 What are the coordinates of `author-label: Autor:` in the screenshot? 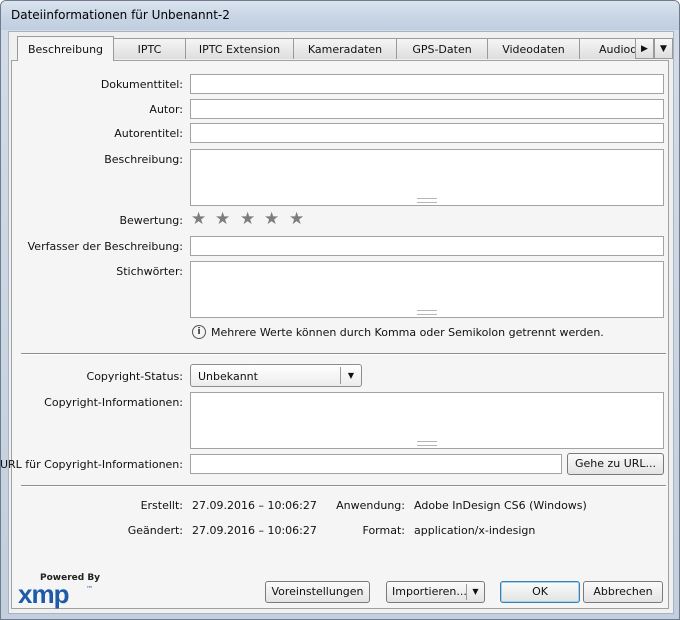 It's located at (166, 109).